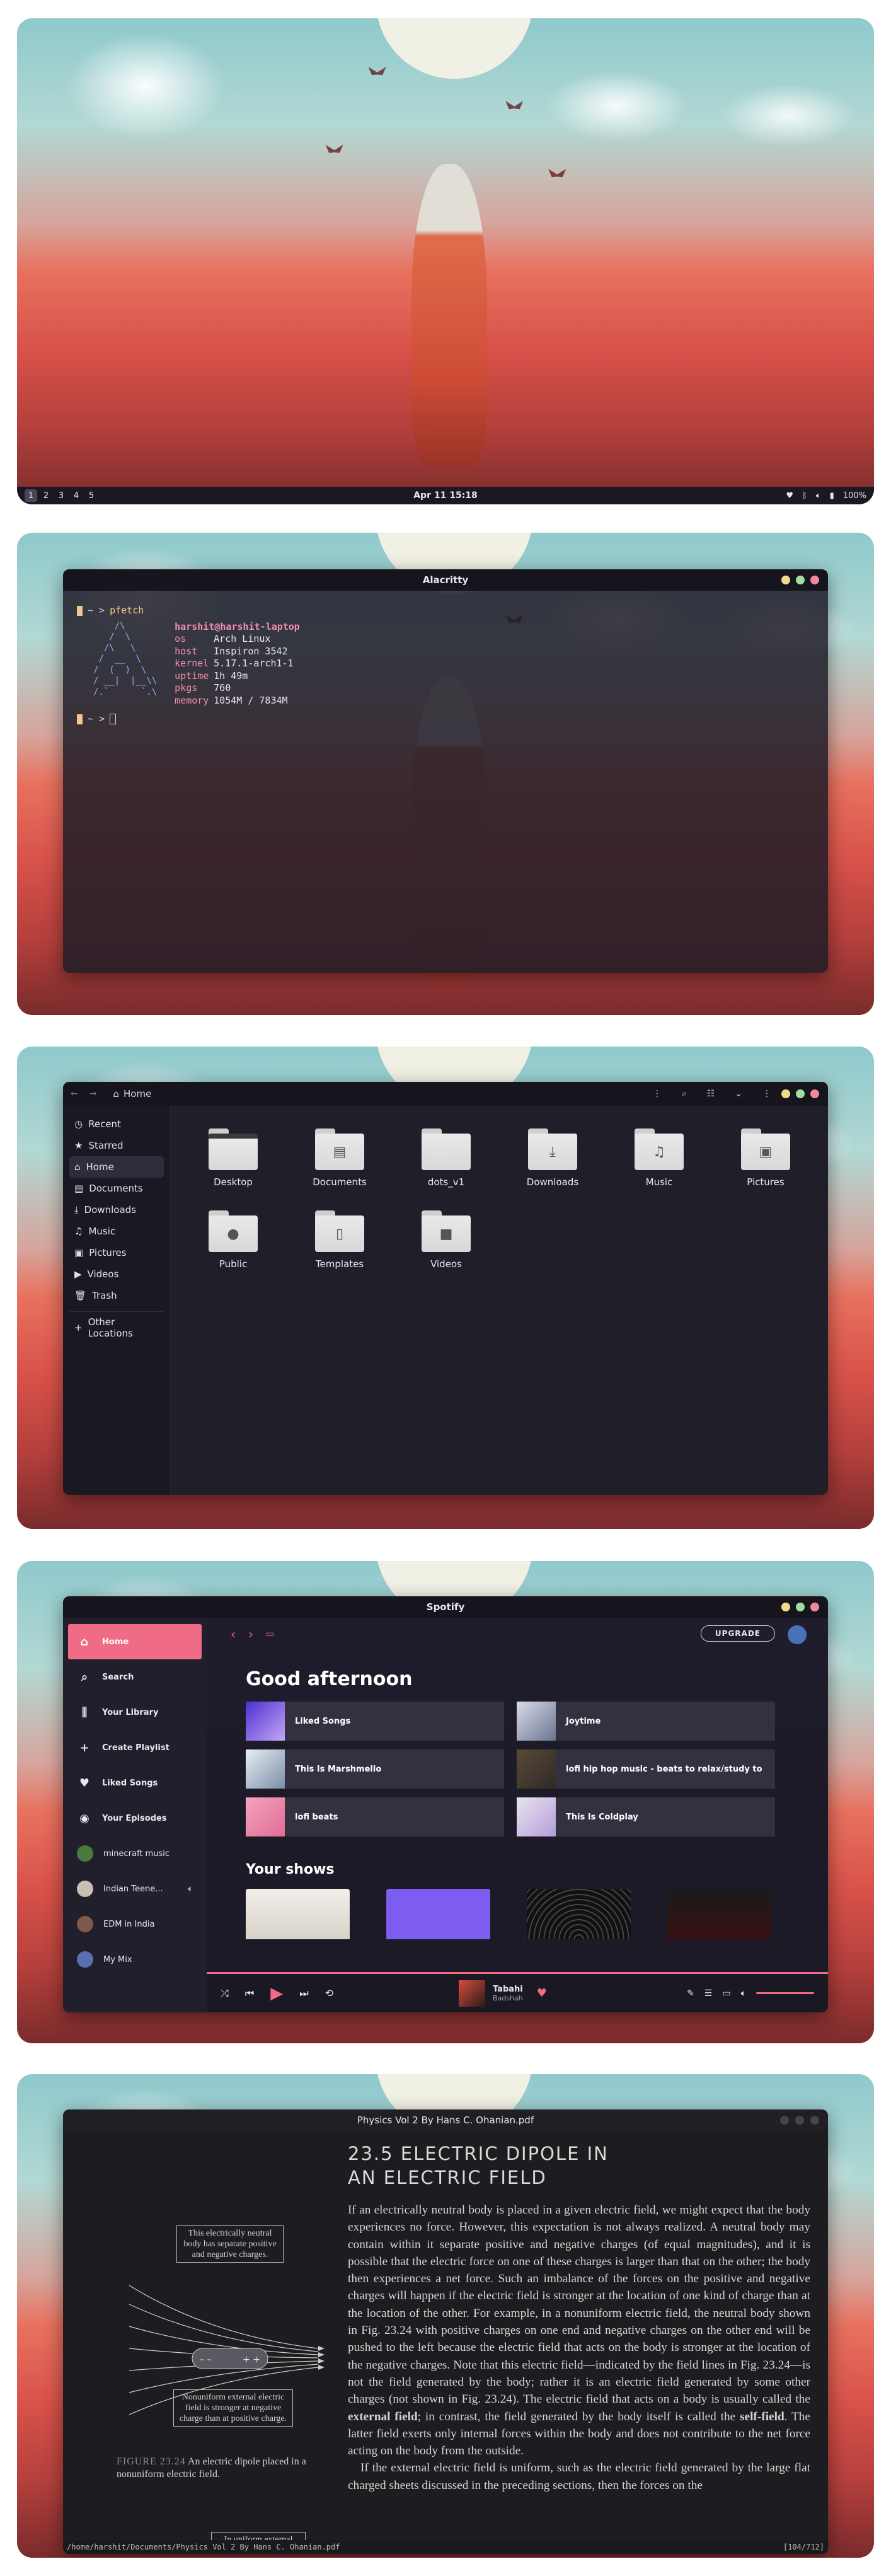 Image resolution: width=891 pixels, height=2576 pixels. I want to click on microphone-icon: ✎, so click(691, 1994).